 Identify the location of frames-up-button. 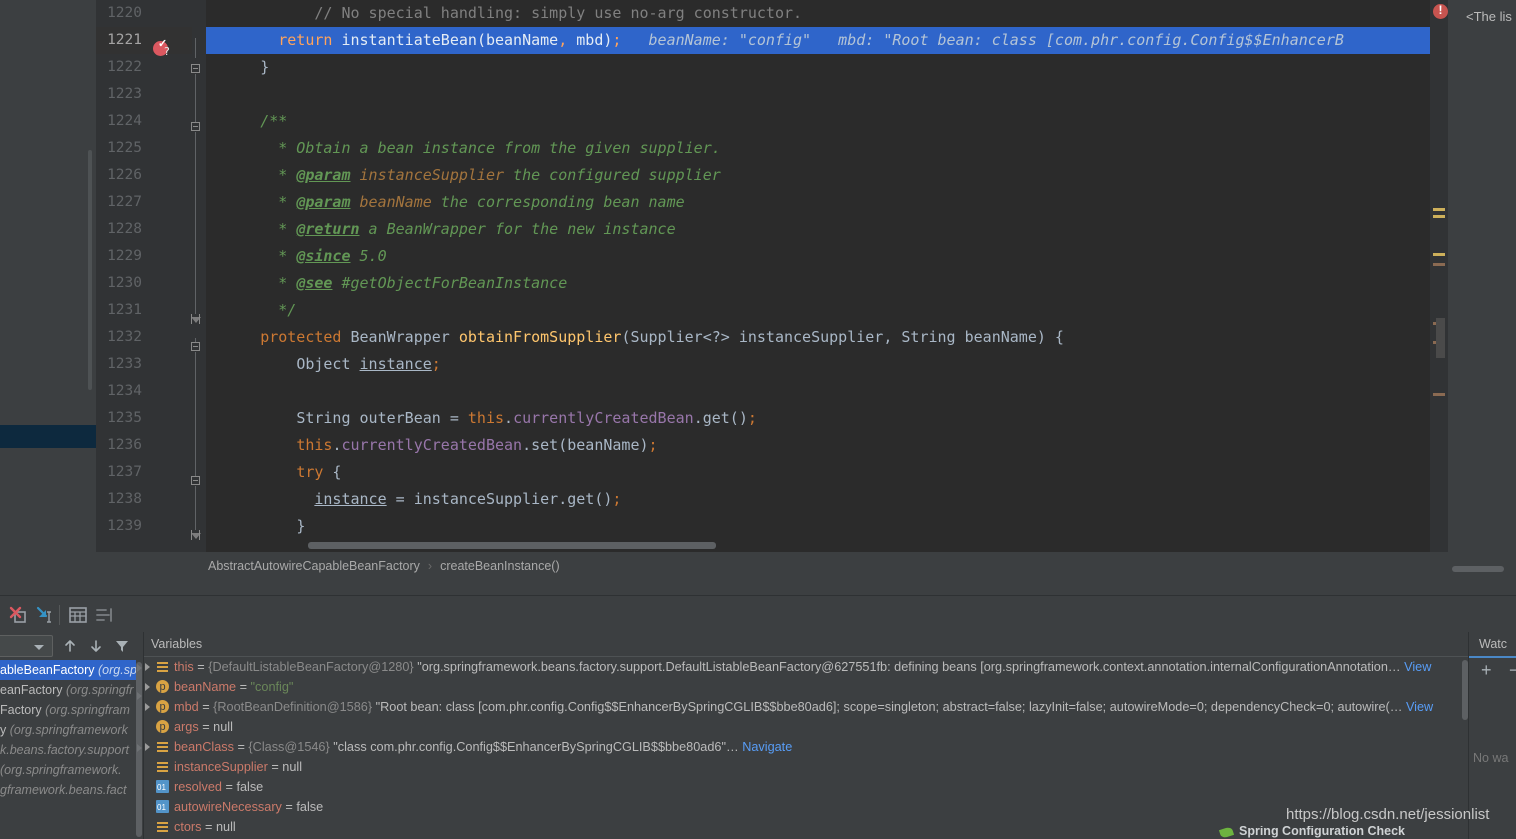
(70, 648).